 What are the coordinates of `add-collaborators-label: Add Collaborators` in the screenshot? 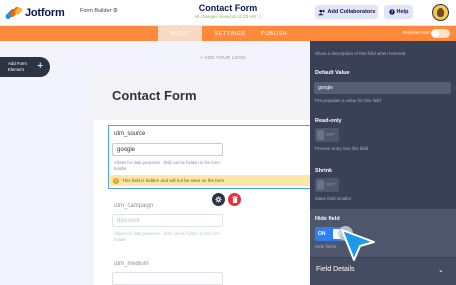 It's located at (351, 12).